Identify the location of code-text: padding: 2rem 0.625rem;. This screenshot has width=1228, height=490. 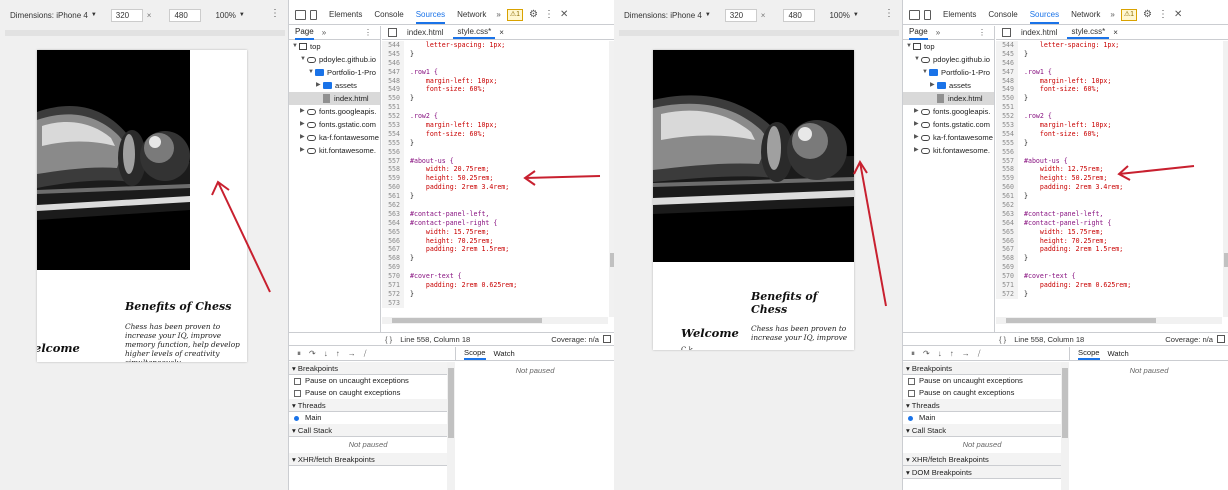
(460, 285).